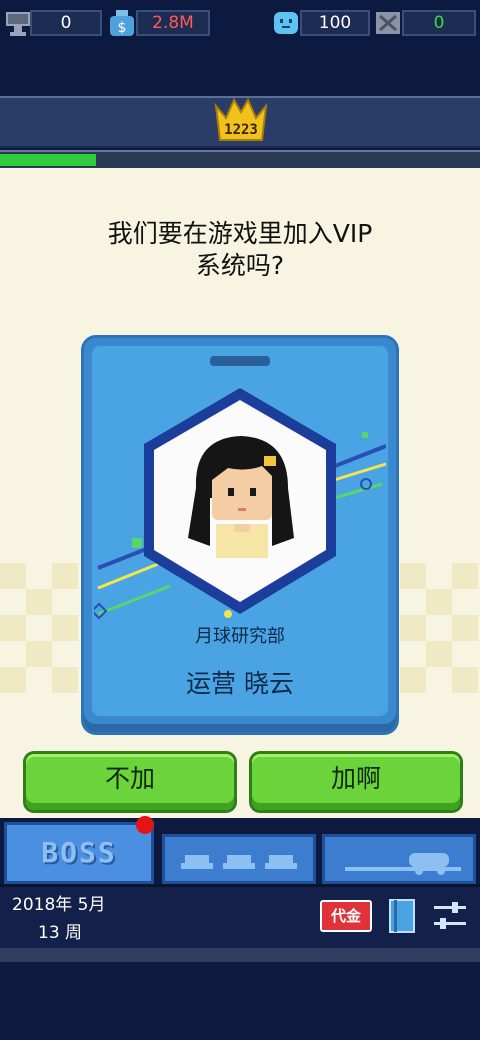 Image resolution: width=480 pixels, height=1040 pixels. Describe the element at coordinates (240, 233) in the screenshot. I see `question-line-1: 我们要在游戏里加入VIP` at that location.